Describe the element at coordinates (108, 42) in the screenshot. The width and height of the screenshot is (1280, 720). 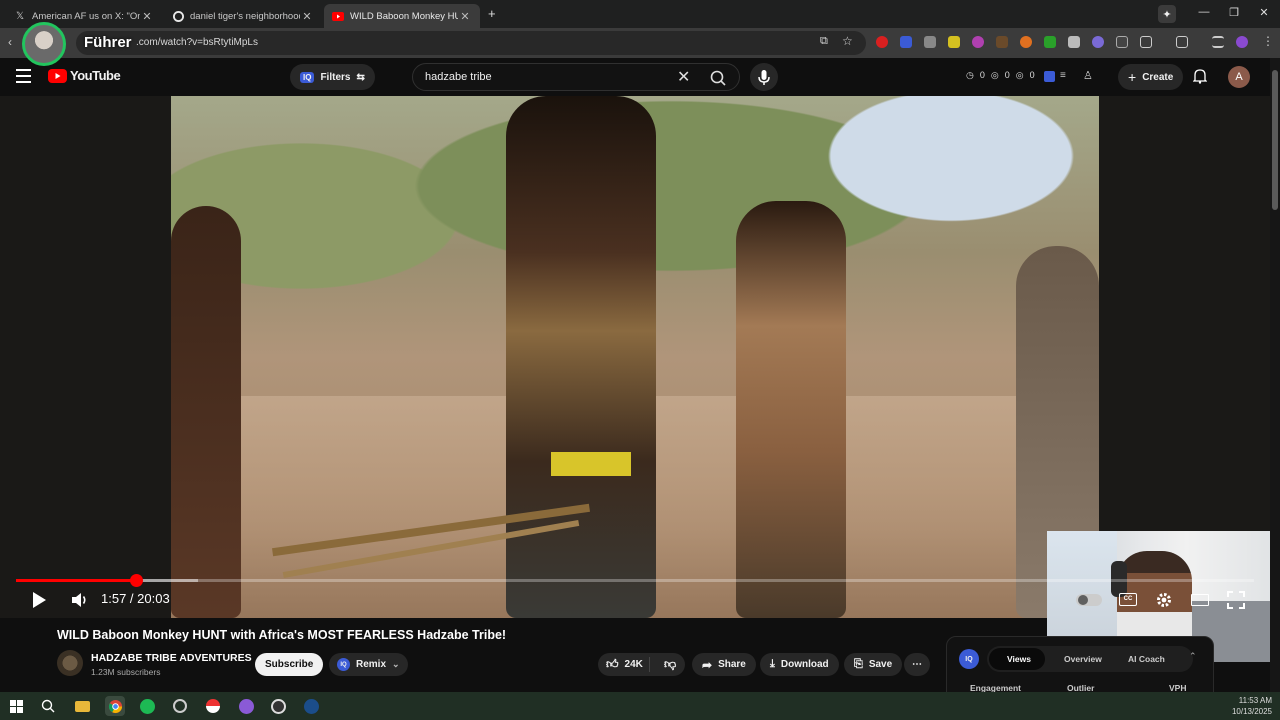
I see `streamer-name: Führer` at that location.